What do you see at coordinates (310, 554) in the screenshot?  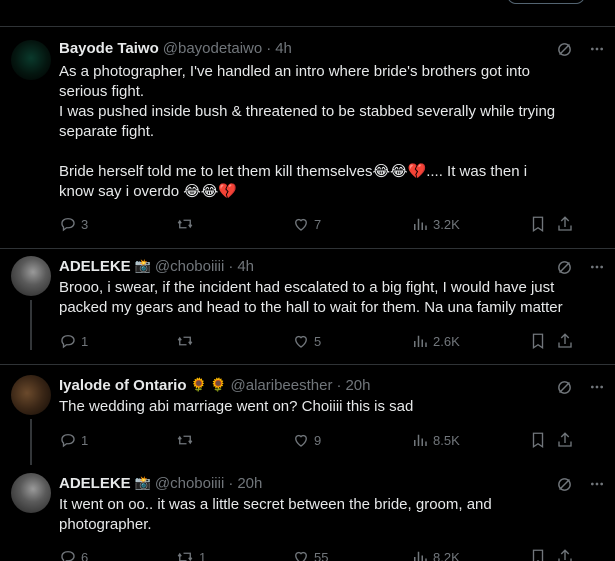 I see `like-button: 55` at bounding box center [310, 554].